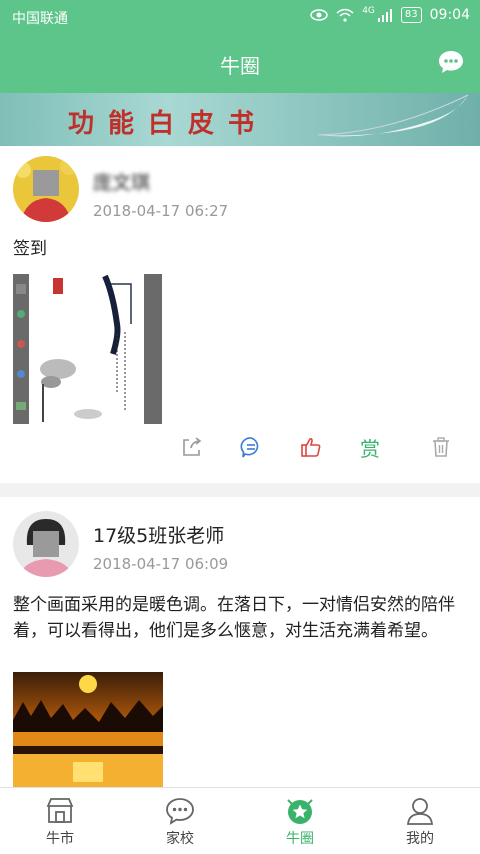 The height and width of the screenshot is (854, 480). Describe the element at coordinates (60, 839) in the screenshot. I see `tab-label: 牛市` at that location.